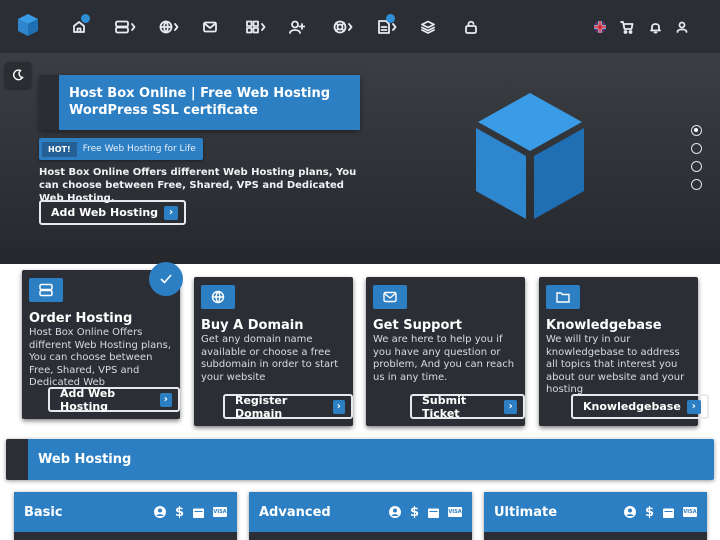 The width and height of the screenshot is (720, 540). Describe the element at coordinates (627, 27) in the screenshot. I see `cart-icon` at that location.